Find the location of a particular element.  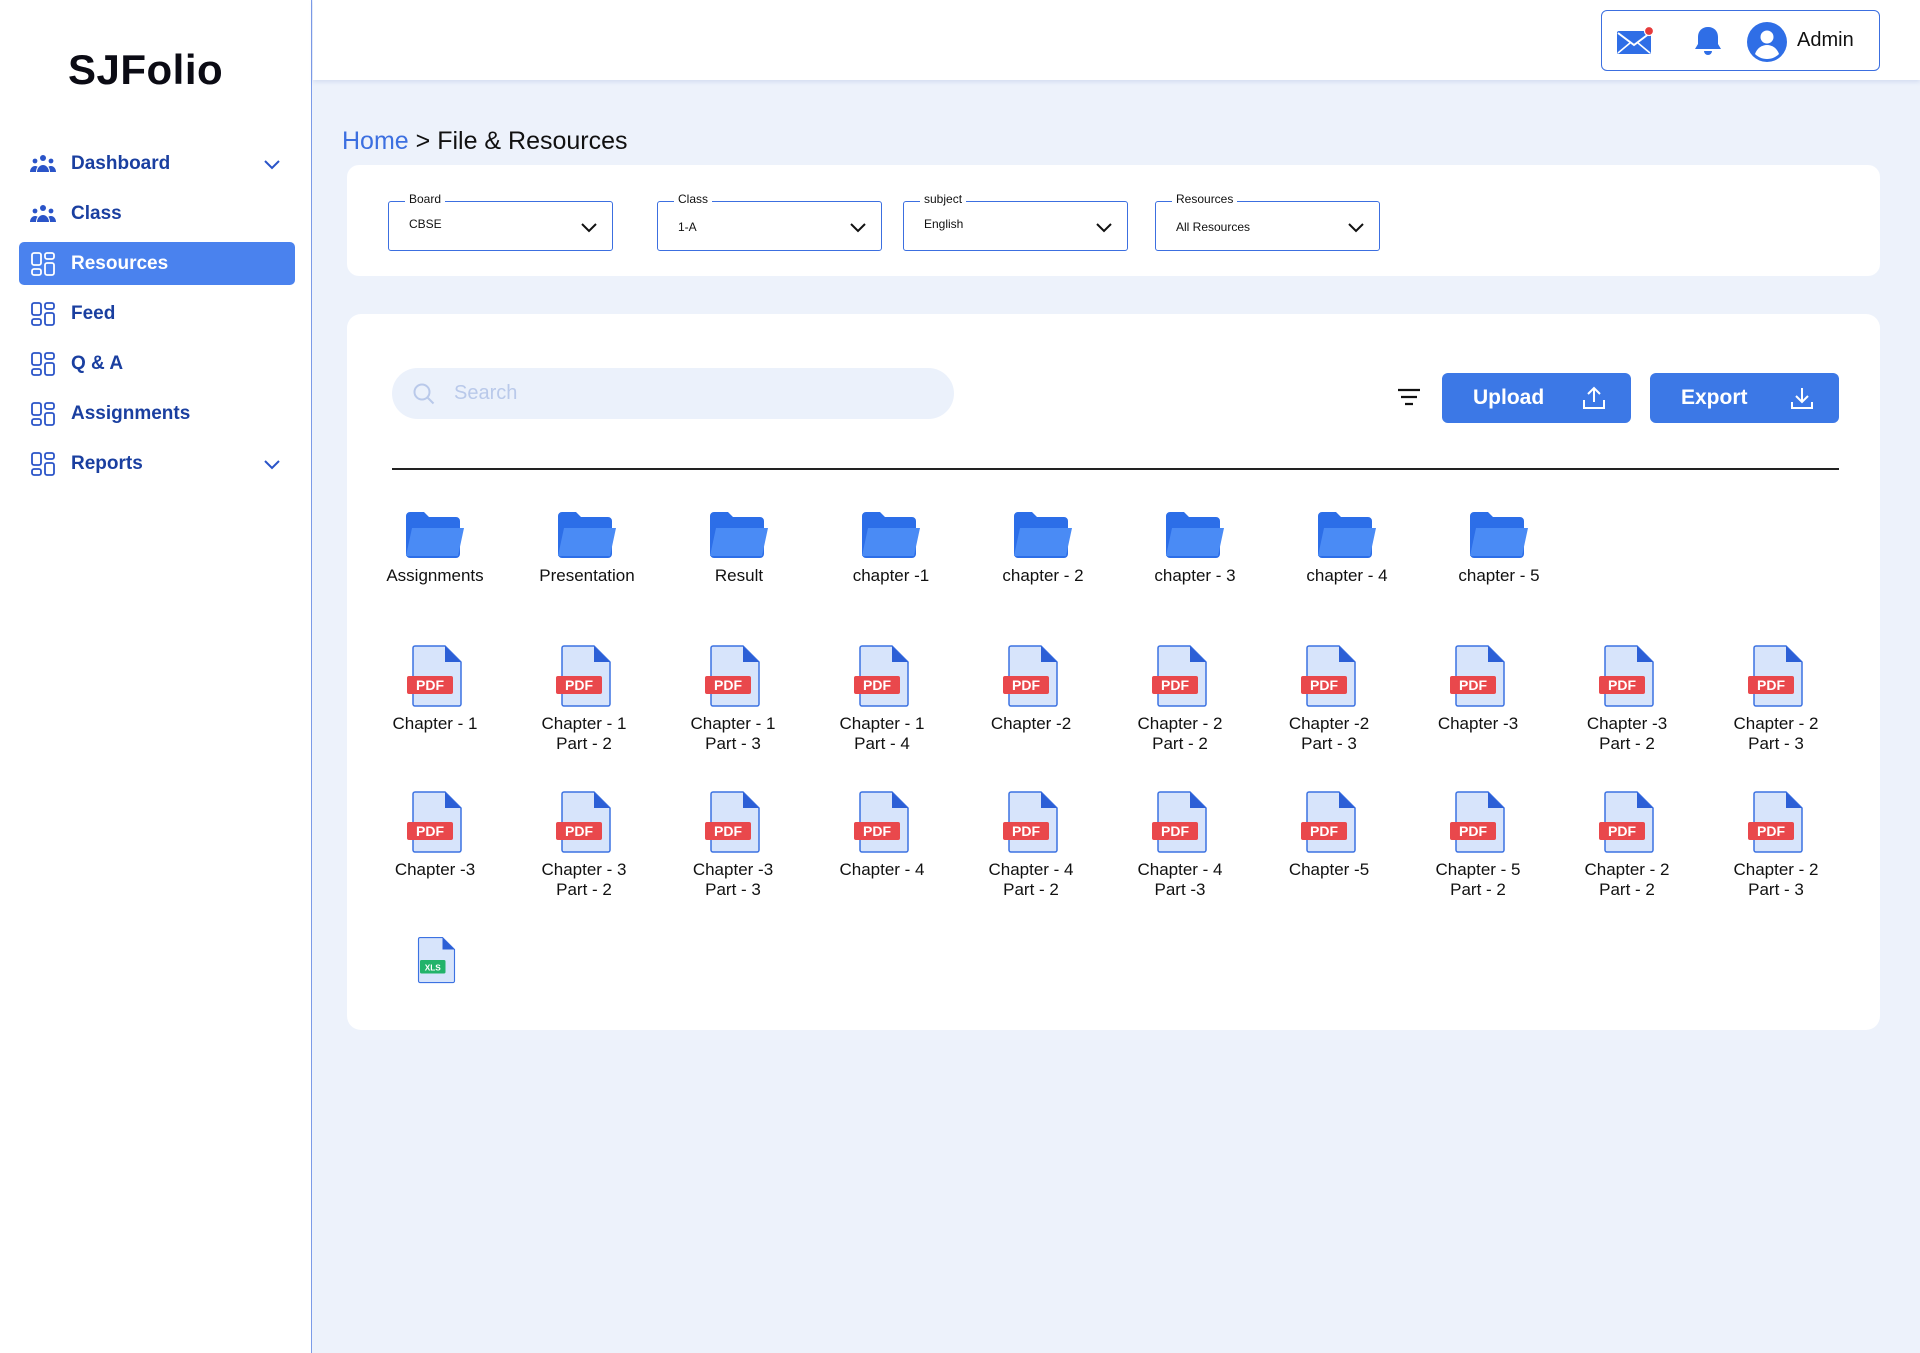

file-item: PDF Chapter -2 is located at coordinates (1031, 689).